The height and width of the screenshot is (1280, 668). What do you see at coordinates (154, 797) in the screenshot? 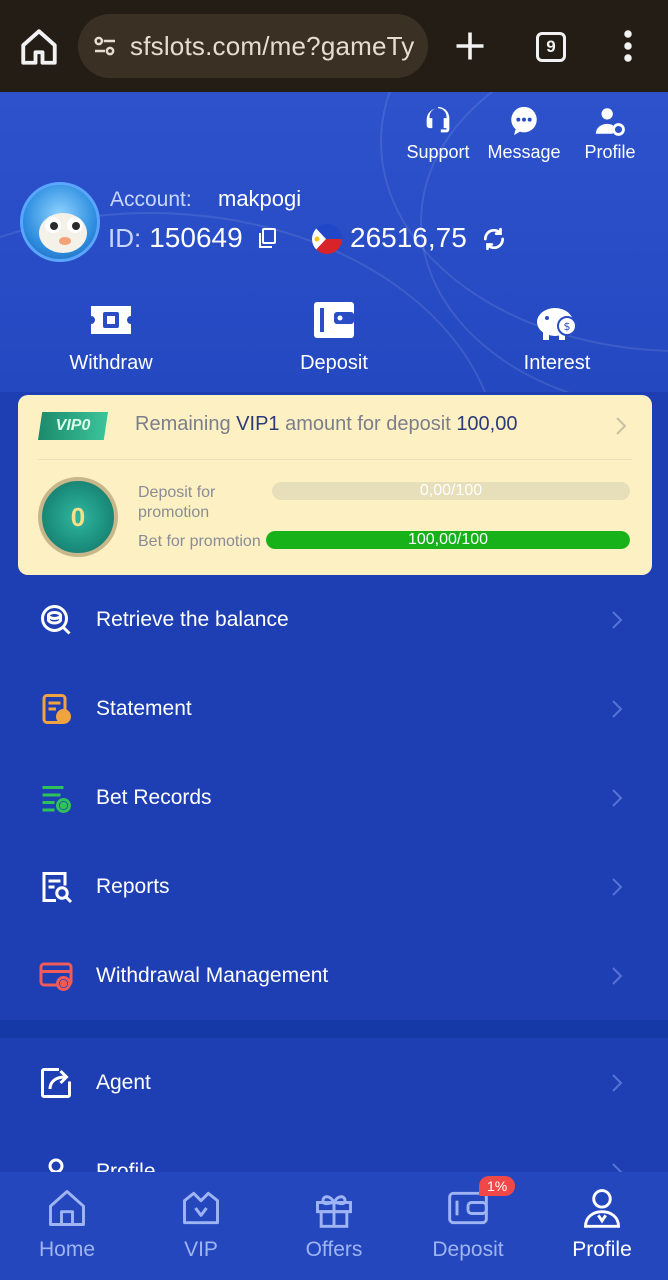
I see `menu-label: Bet Records` at bounding box center [154, 797].